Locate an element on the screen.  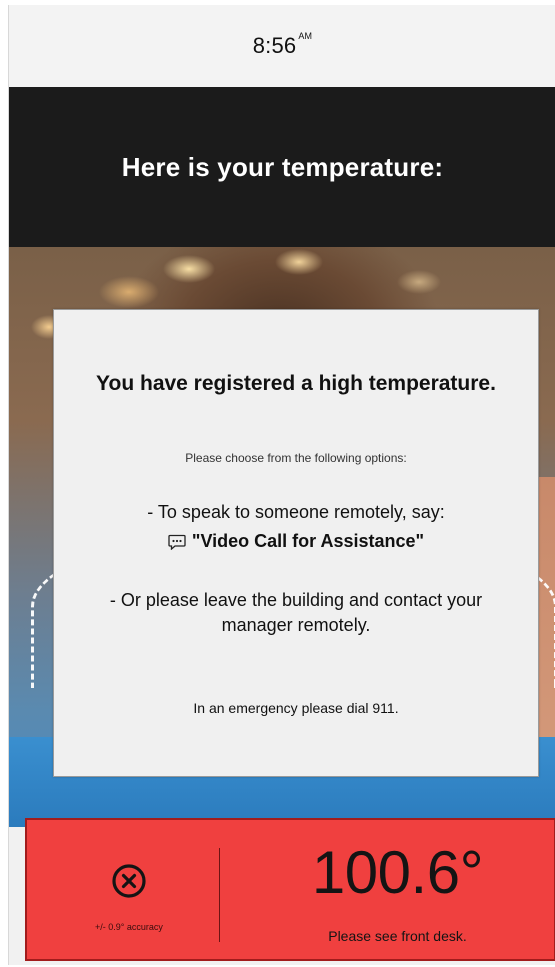
temperature-message: Please see front desk. is located at coordinates (397, 936).